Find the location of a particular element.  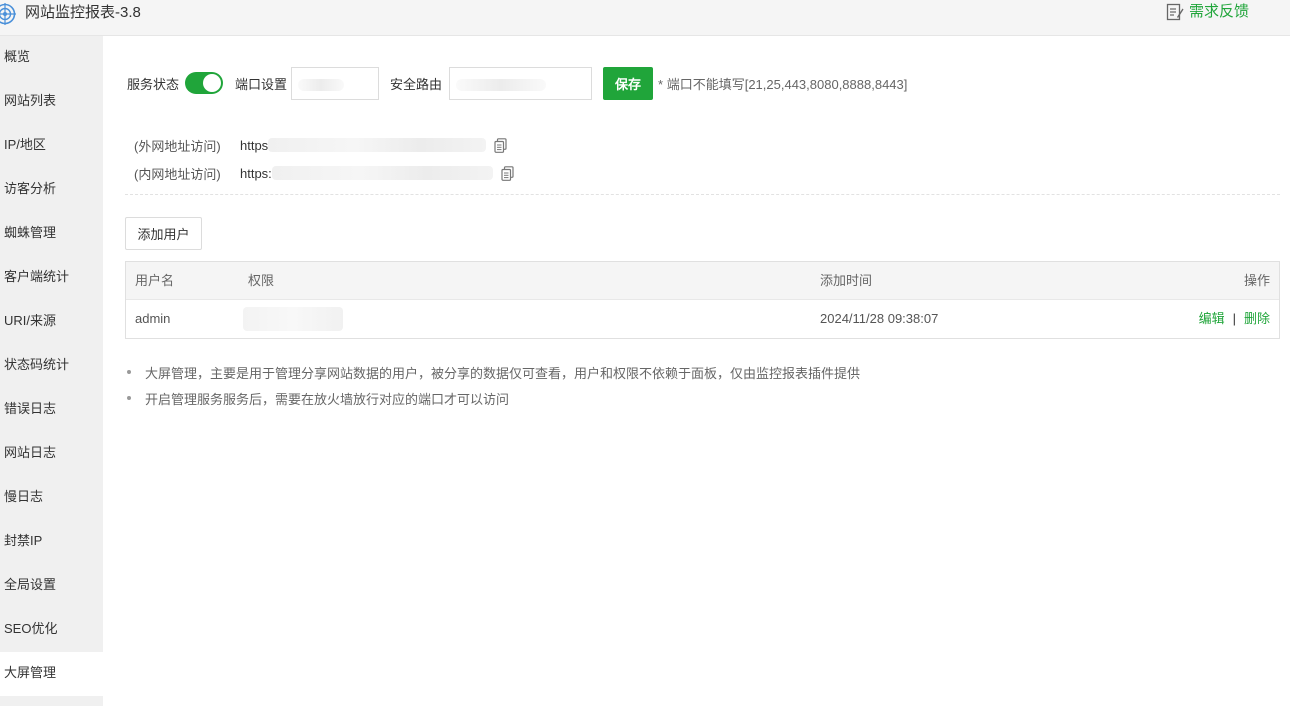

section-divider is located at coordinates (702, 194).